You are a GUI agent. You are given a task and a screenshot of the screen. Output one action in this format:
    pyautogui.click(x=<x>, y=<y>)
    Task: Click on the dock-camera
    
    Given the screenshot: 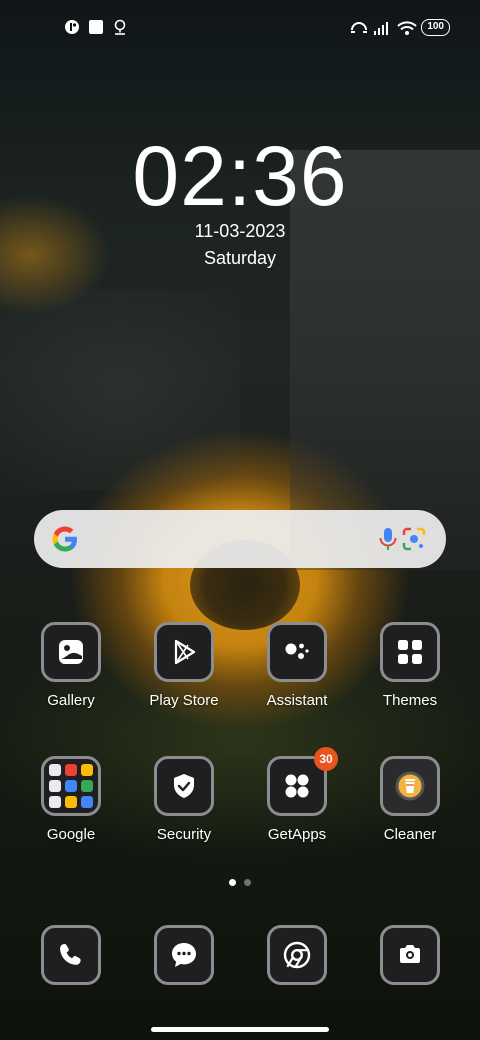 What is the action you would take?
    pyautogui.click(x=410, y=955)
    